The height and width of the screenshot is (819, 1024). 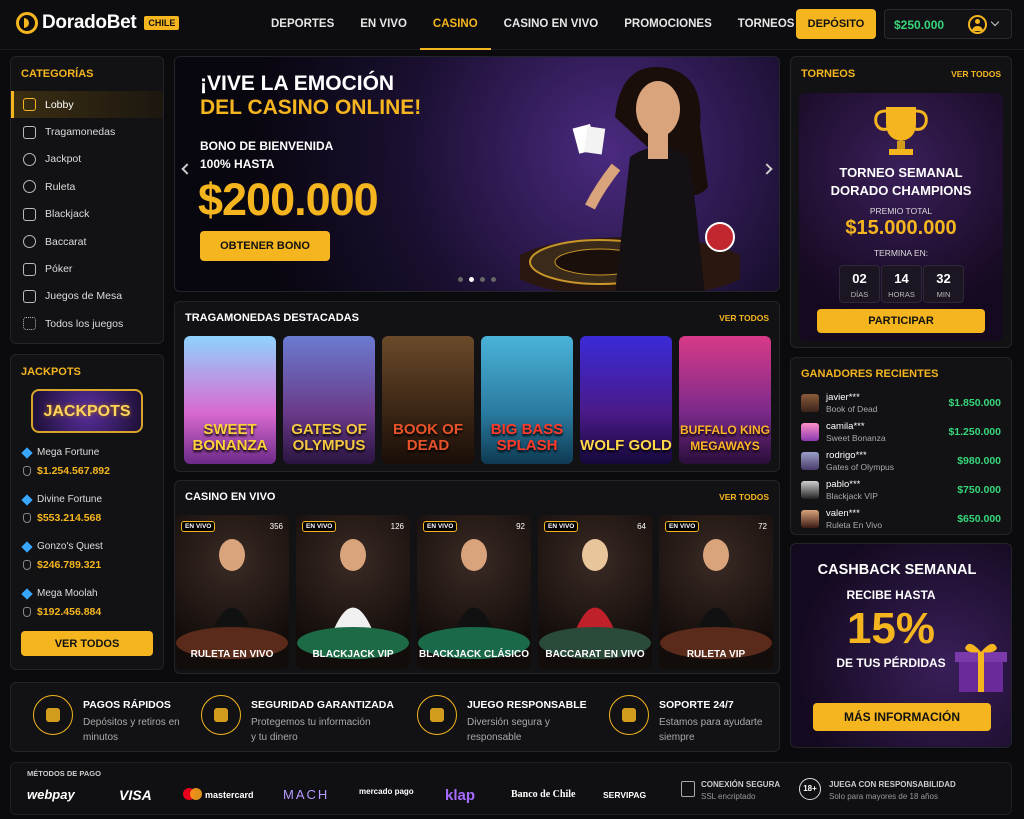 I want to click on winner-amount: $750.000, so click(x=979, y=490).